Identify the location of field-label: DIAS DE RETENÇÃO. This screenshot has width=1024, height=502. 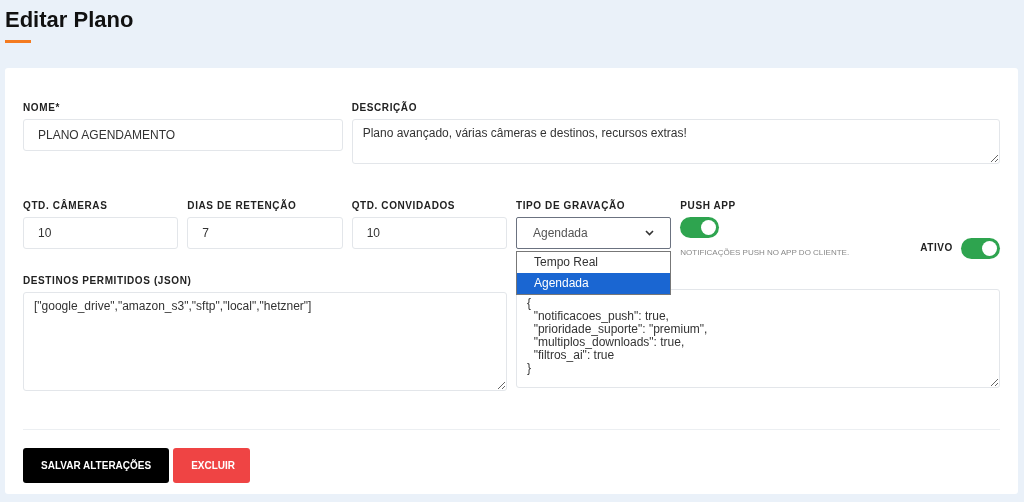
(242, 205).